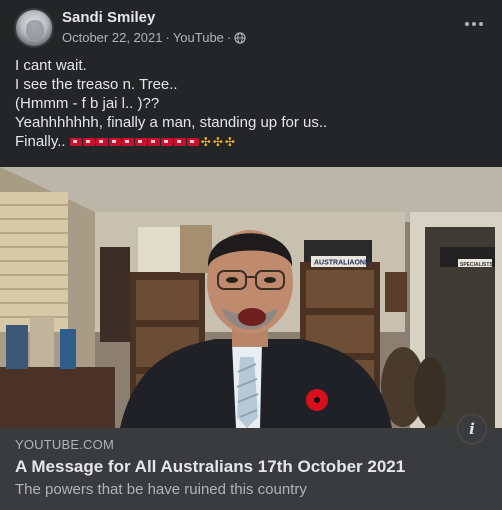 The width and height of the screenshot is (502, 510). What do you see at coordinates (472, 429) in the screenshot?
I see `info-icon: i` at bounding box center [472, 429].